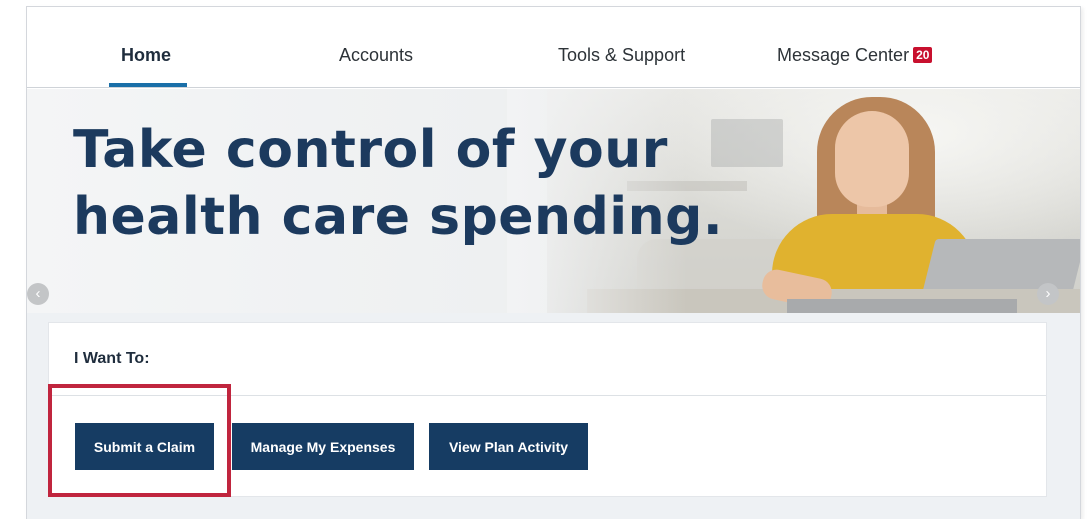 The width and height of the screenshot is (1089, 519). What do you see at coordinates (923, 55) in the screenshot?
I see `message-count-badge: 20` at bounding box center [923, 55].